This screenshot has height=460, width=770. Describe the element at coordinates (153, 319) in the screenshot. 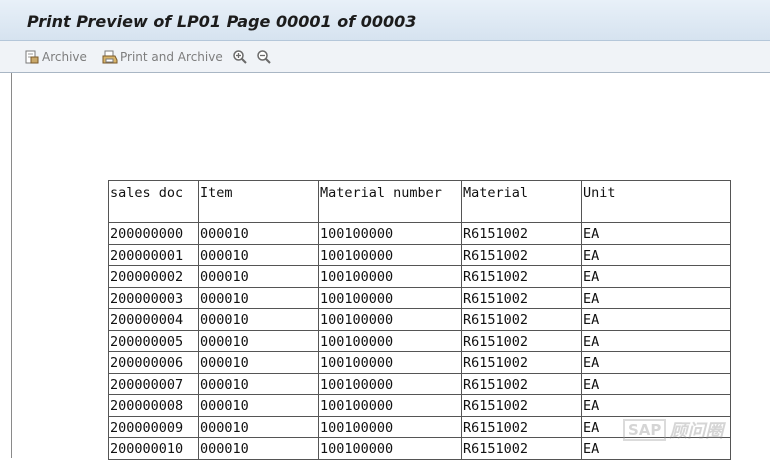

I see `table-cell: 200000004` at that location.